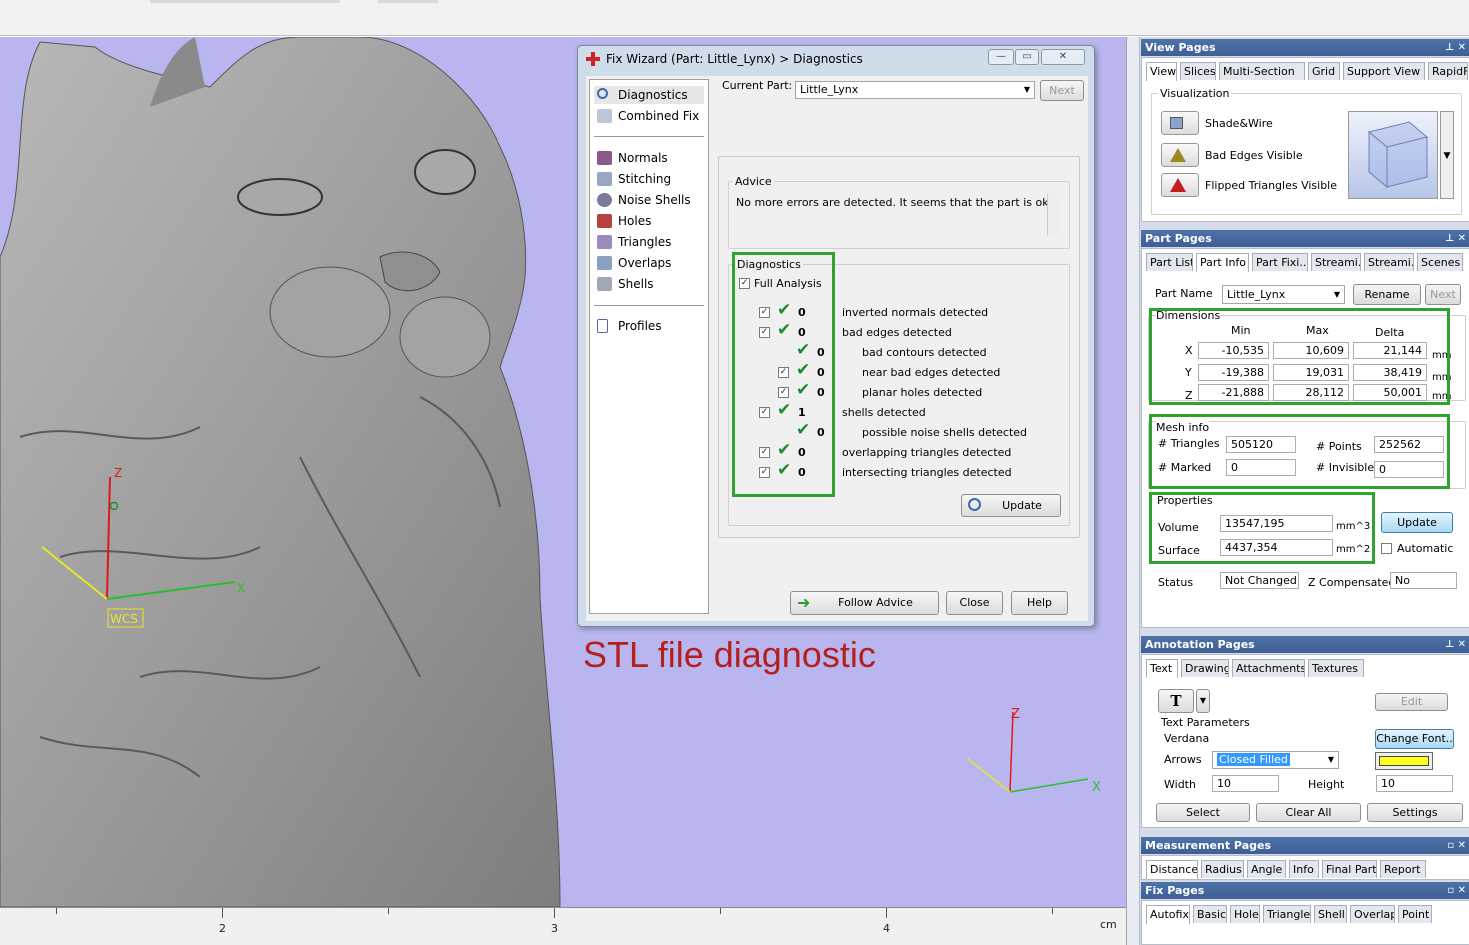  Describe the element at coordinates (1266, 869) in the screenshot. I see `tab-angle: Angle` at that location.